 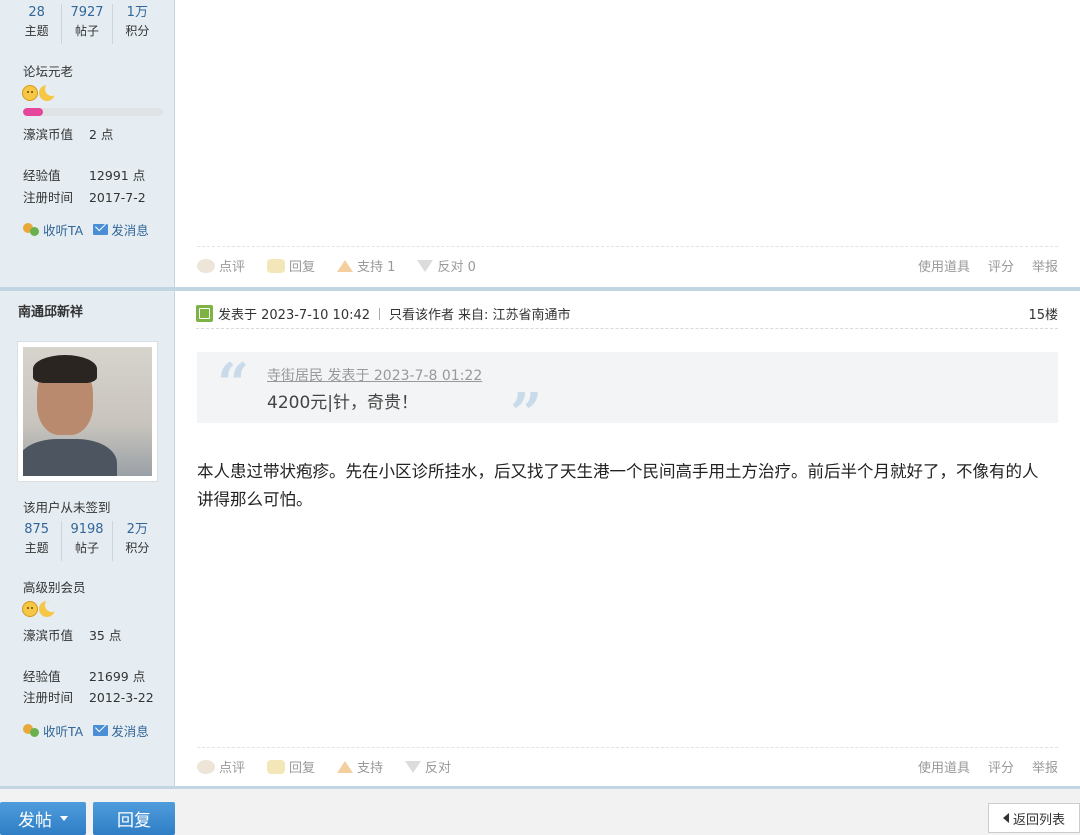 What do you see at coordinates (37, 529) in the screenshot?
I see `stat-number: 875` at bounding box center [37, 529].